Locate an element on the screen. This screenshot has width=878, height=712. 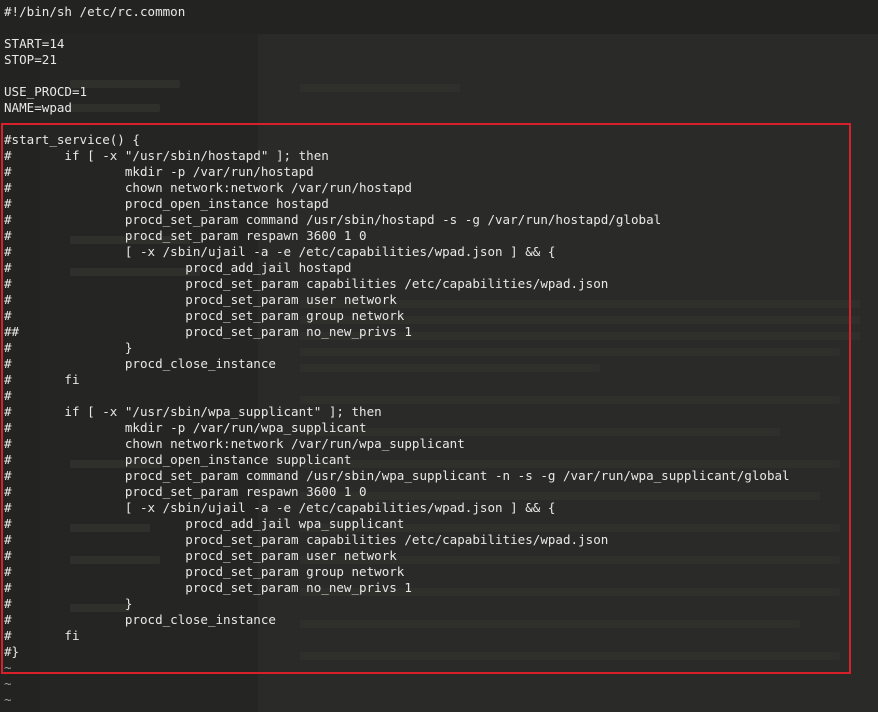
code-line: USE_PROCD=1 is located at coordinates (46, 91).